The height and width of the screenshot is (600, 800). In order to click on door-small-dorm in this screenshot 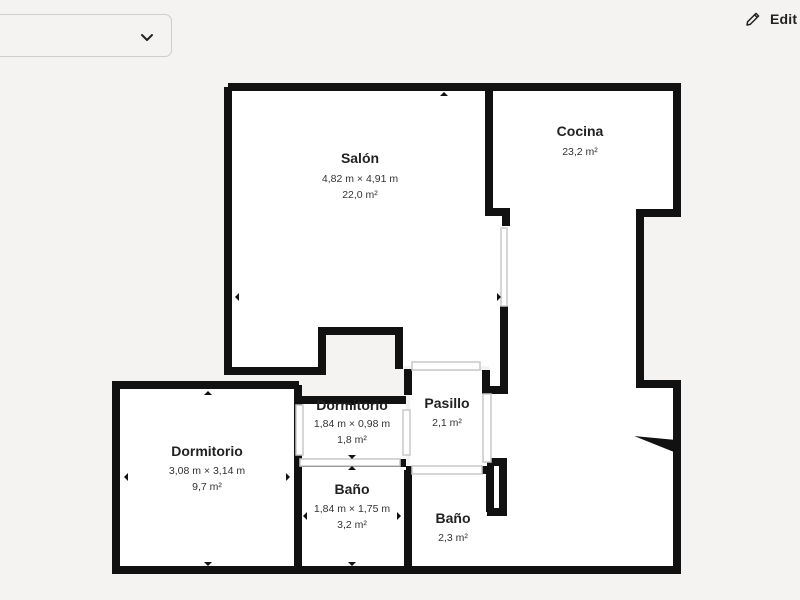, I will do `click(350, 462)`.